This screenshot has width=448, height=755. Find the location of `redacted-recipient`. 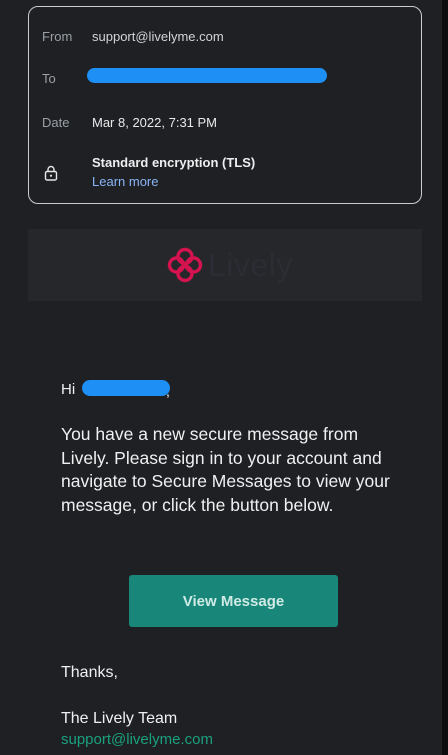

redacted-recipient is located at coordinates (207, 75).